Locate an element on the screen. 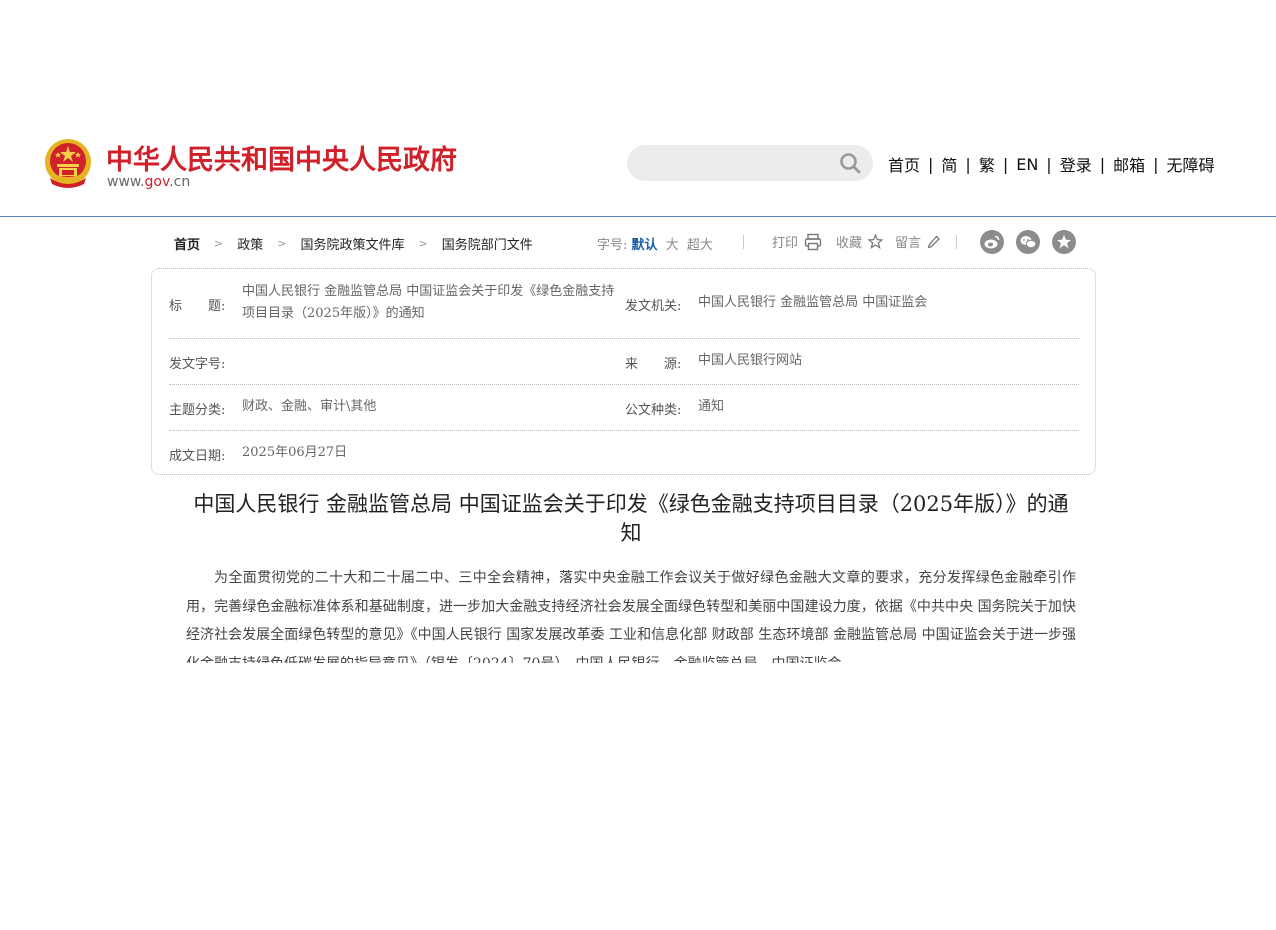  topic-label: 主题分类: is located at coordinates (197, 410).